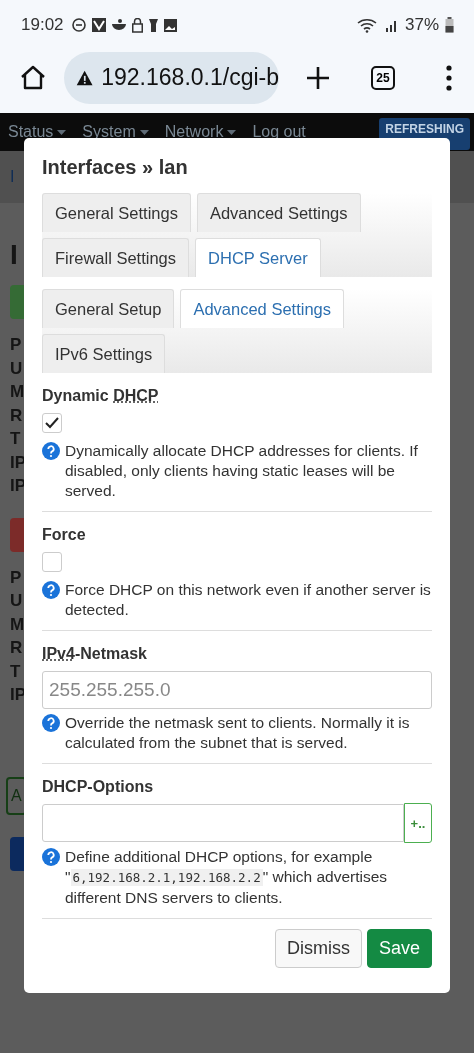  I want to click on tab: IPv6 Settings, so click(104, 353).